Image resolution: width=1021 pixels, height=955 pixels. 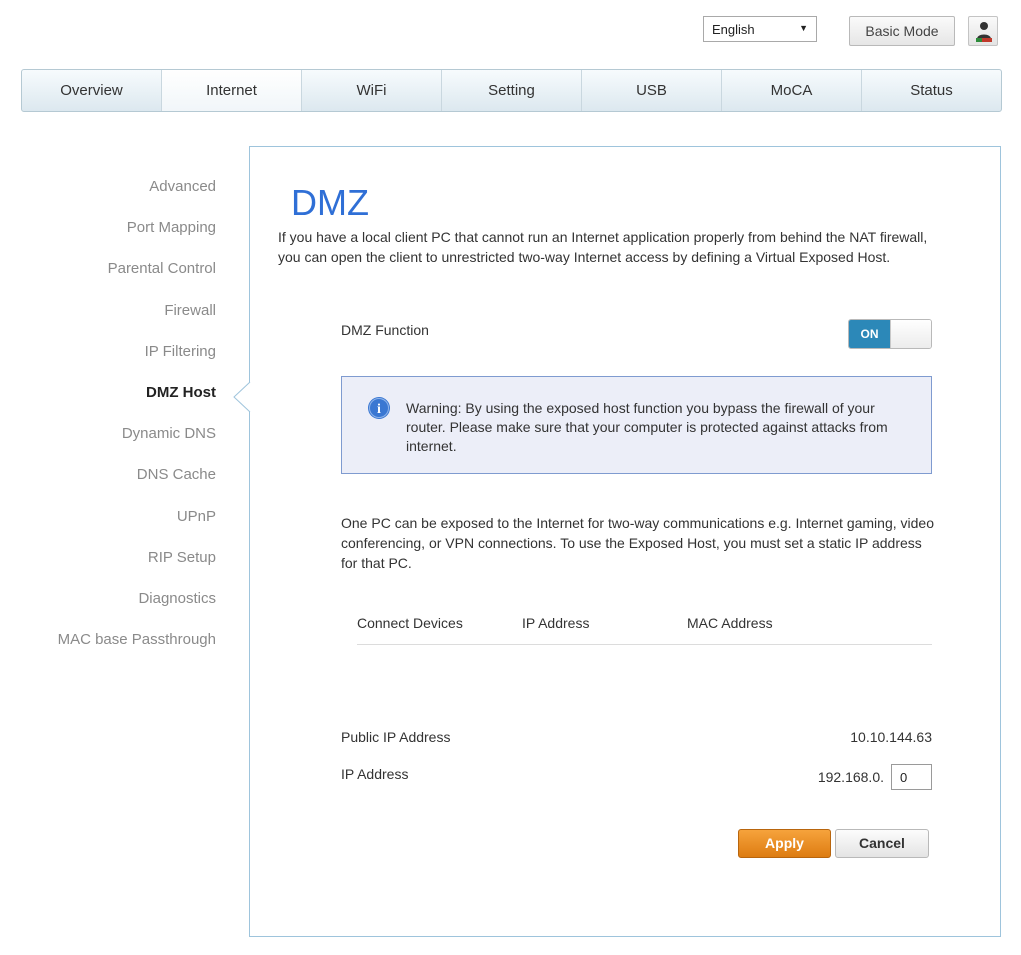 What do you see at coordinates (108, 310) in the screenshot?
I see `sidebar-item-firewall: Firewall` at bounding box center [108, 310].